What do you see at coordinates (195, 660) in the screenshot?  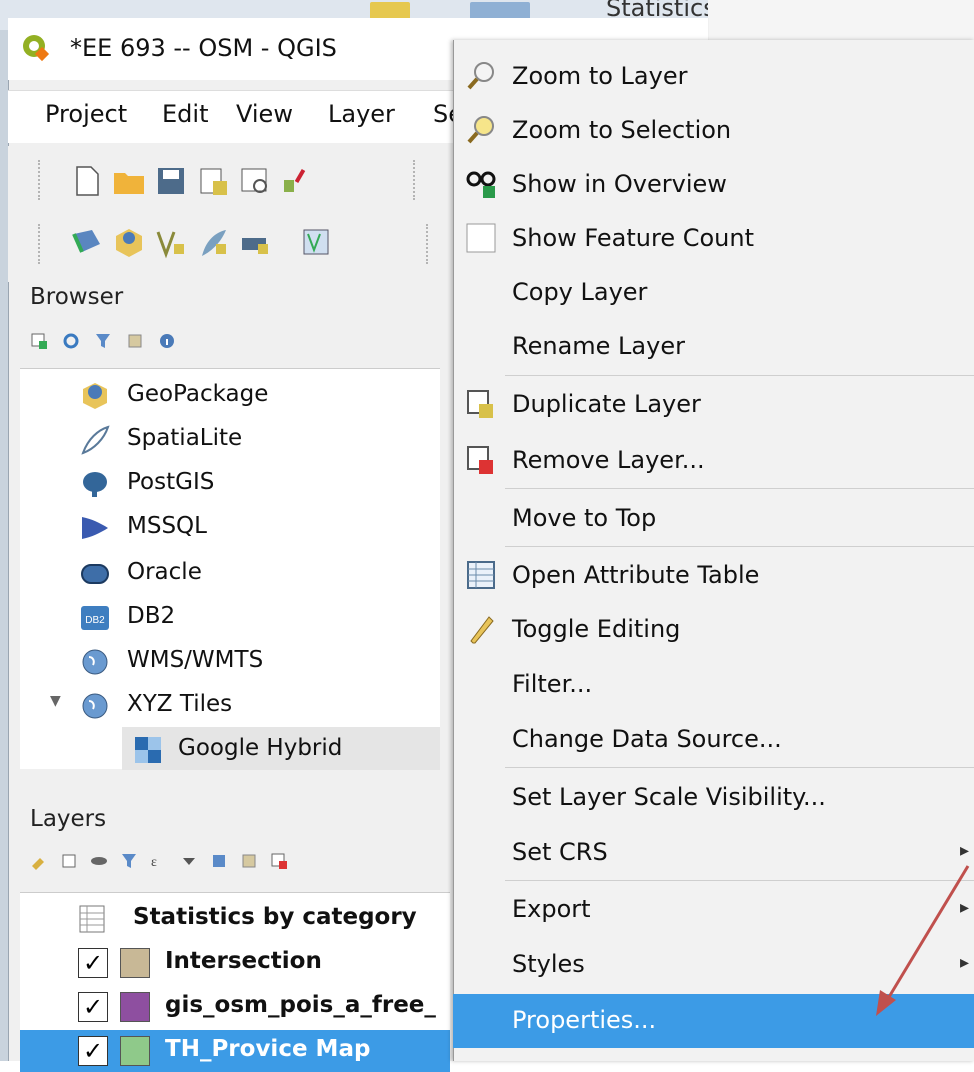 I see `browser-item-wms: WMS/WMTS` at bounding box center [195, 660].